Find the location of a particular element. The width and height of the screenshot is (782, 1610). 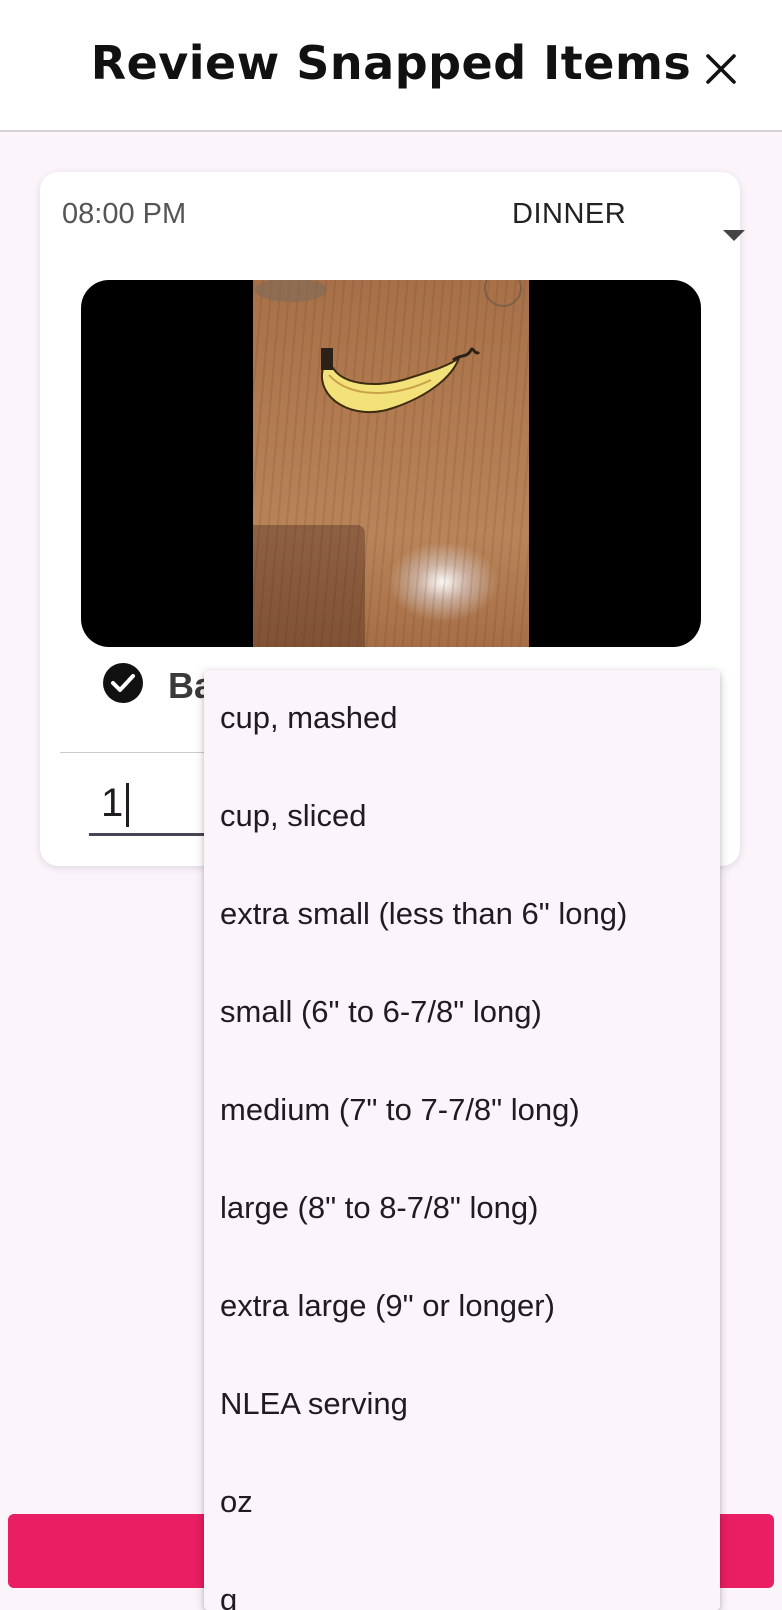

unit-option: large (8" to 8-7/8" long) is located at coordinates (462, 1209).